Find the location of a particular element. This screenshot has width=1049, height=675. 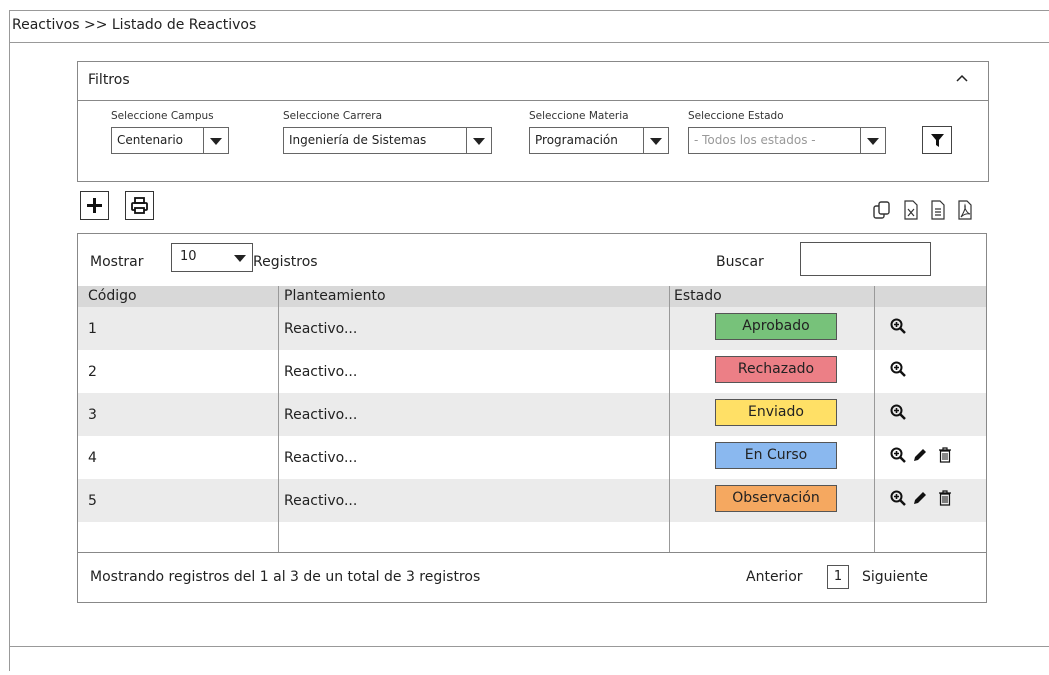

subject-label: Seleccione Materia is located at coordinates (579, 116).